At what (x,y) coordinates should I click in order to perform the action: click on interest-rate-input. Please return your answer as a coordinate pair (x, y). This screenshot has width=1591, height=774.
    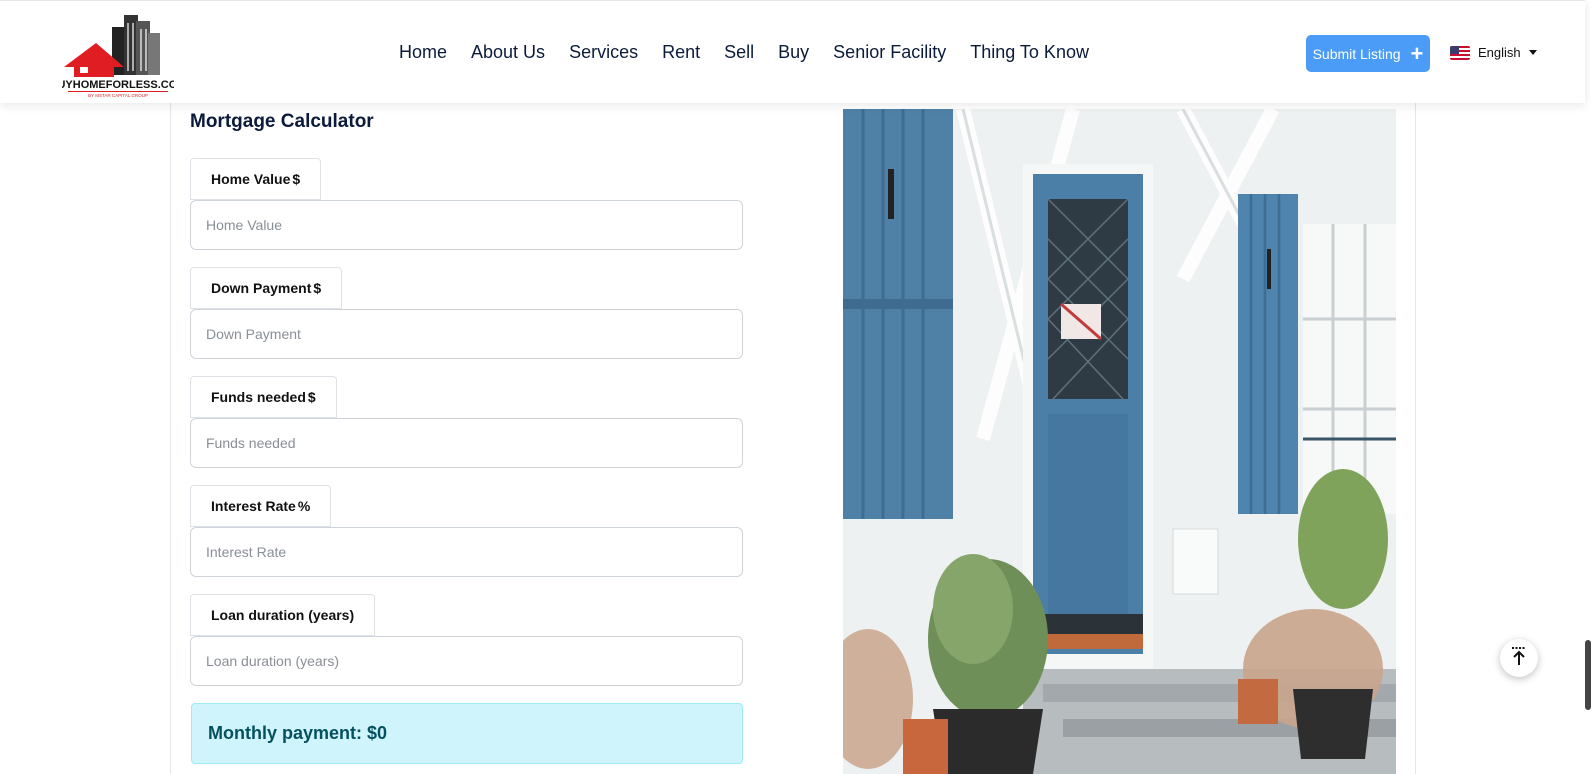
    Looking at the image, I should click on (466, 552).